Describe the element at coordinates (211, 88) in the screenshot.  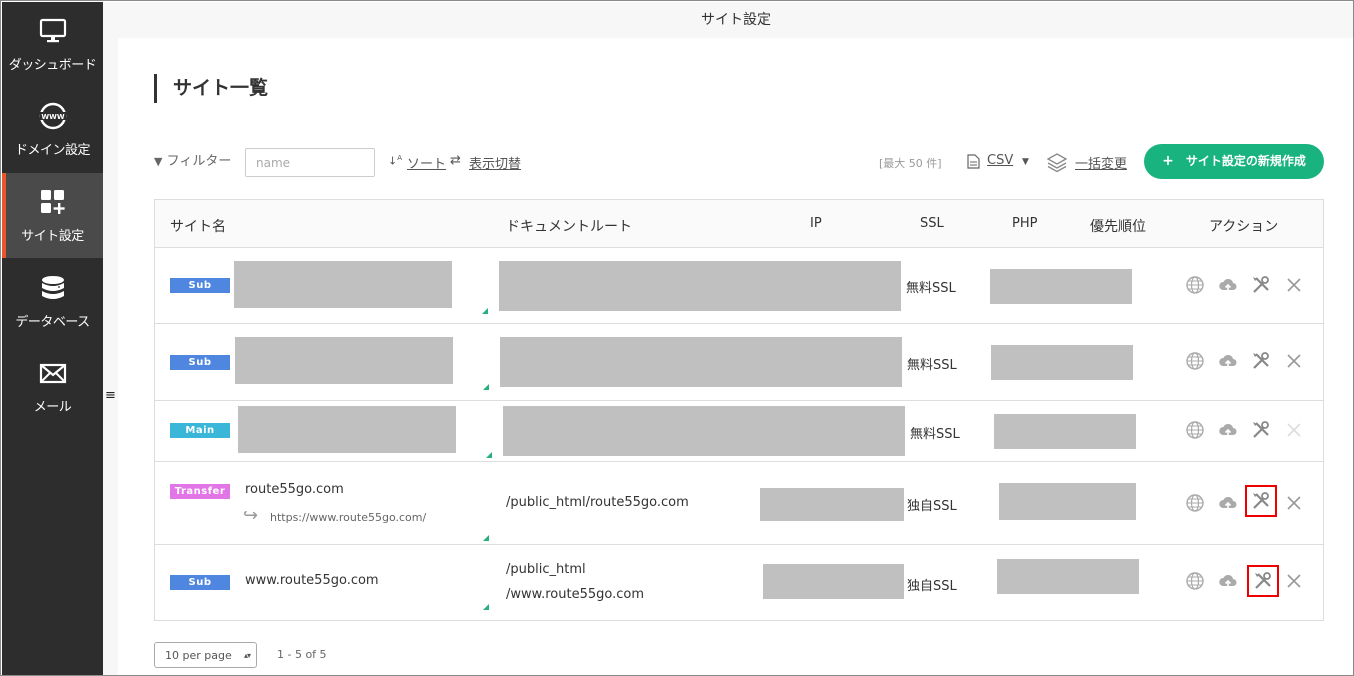
I see `page-title: サイト一覧` at that location.